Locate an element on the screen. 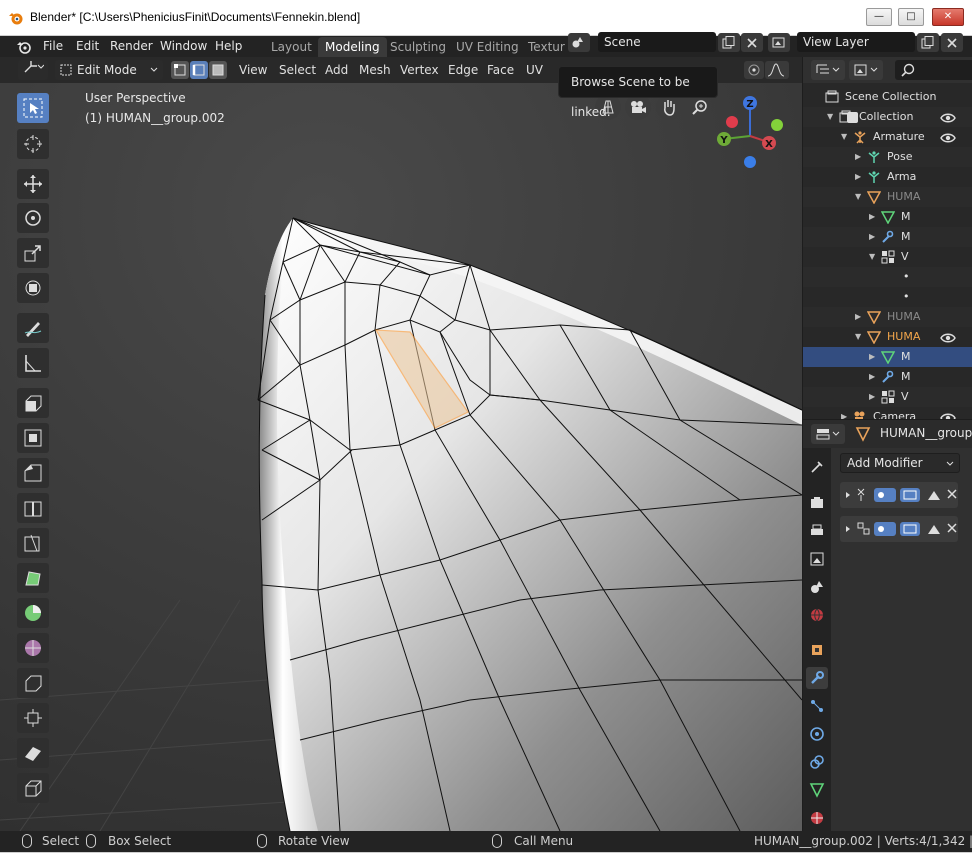 This screenshot has height=860, width=972. gizmo-neg-x is located at coordinates (732, 122).